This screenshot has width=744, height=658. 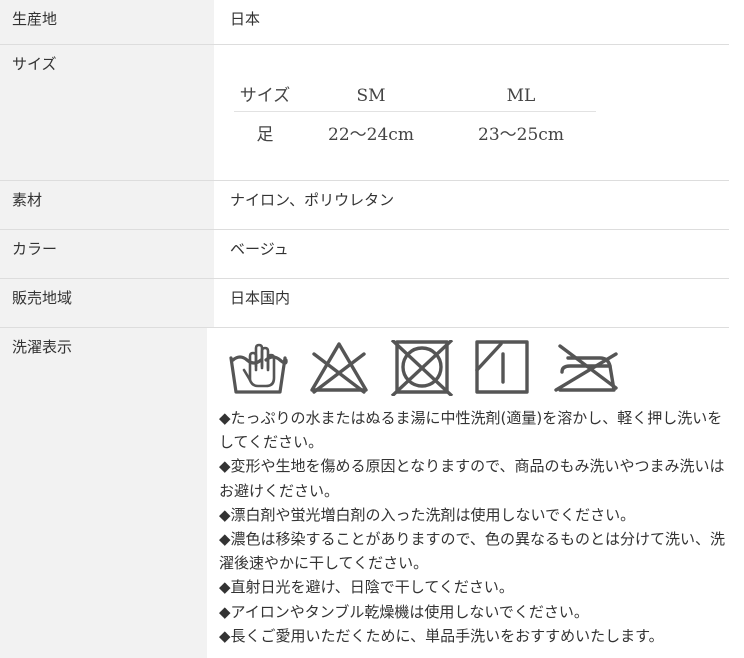 I want to click on row-label-size: サイズ, so click(x=107, y=112).